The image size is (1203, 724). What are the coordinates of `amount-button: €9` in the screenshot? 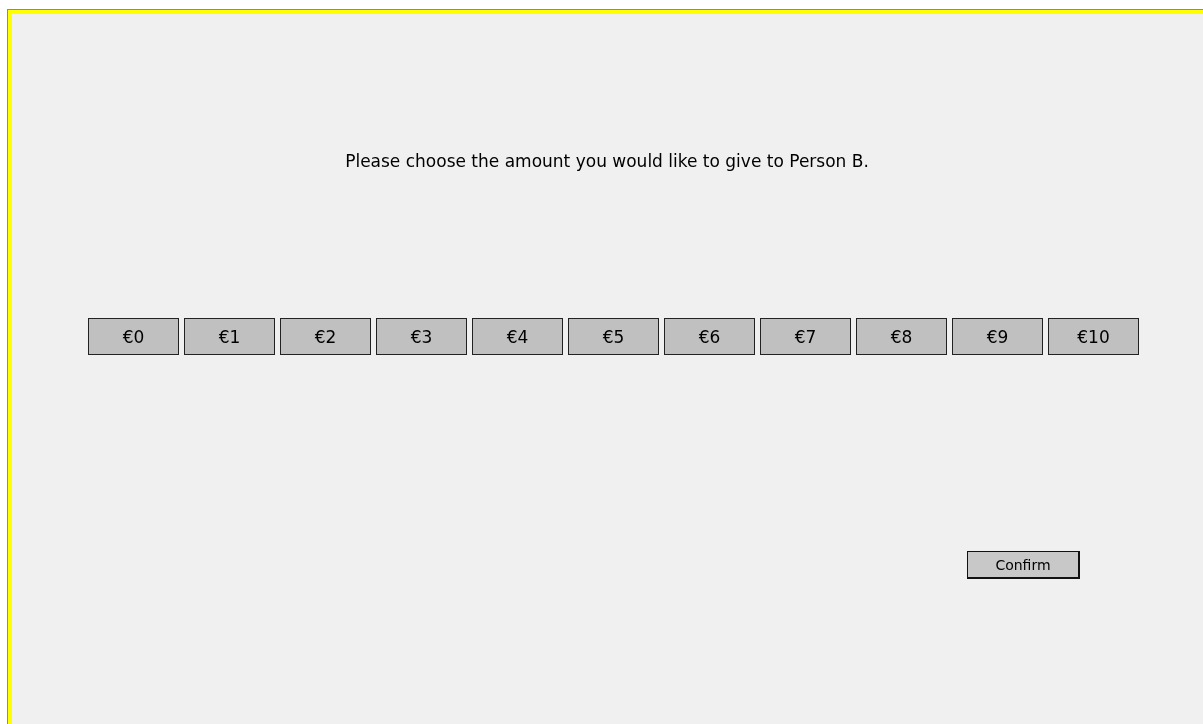 It's located at (997, 336).